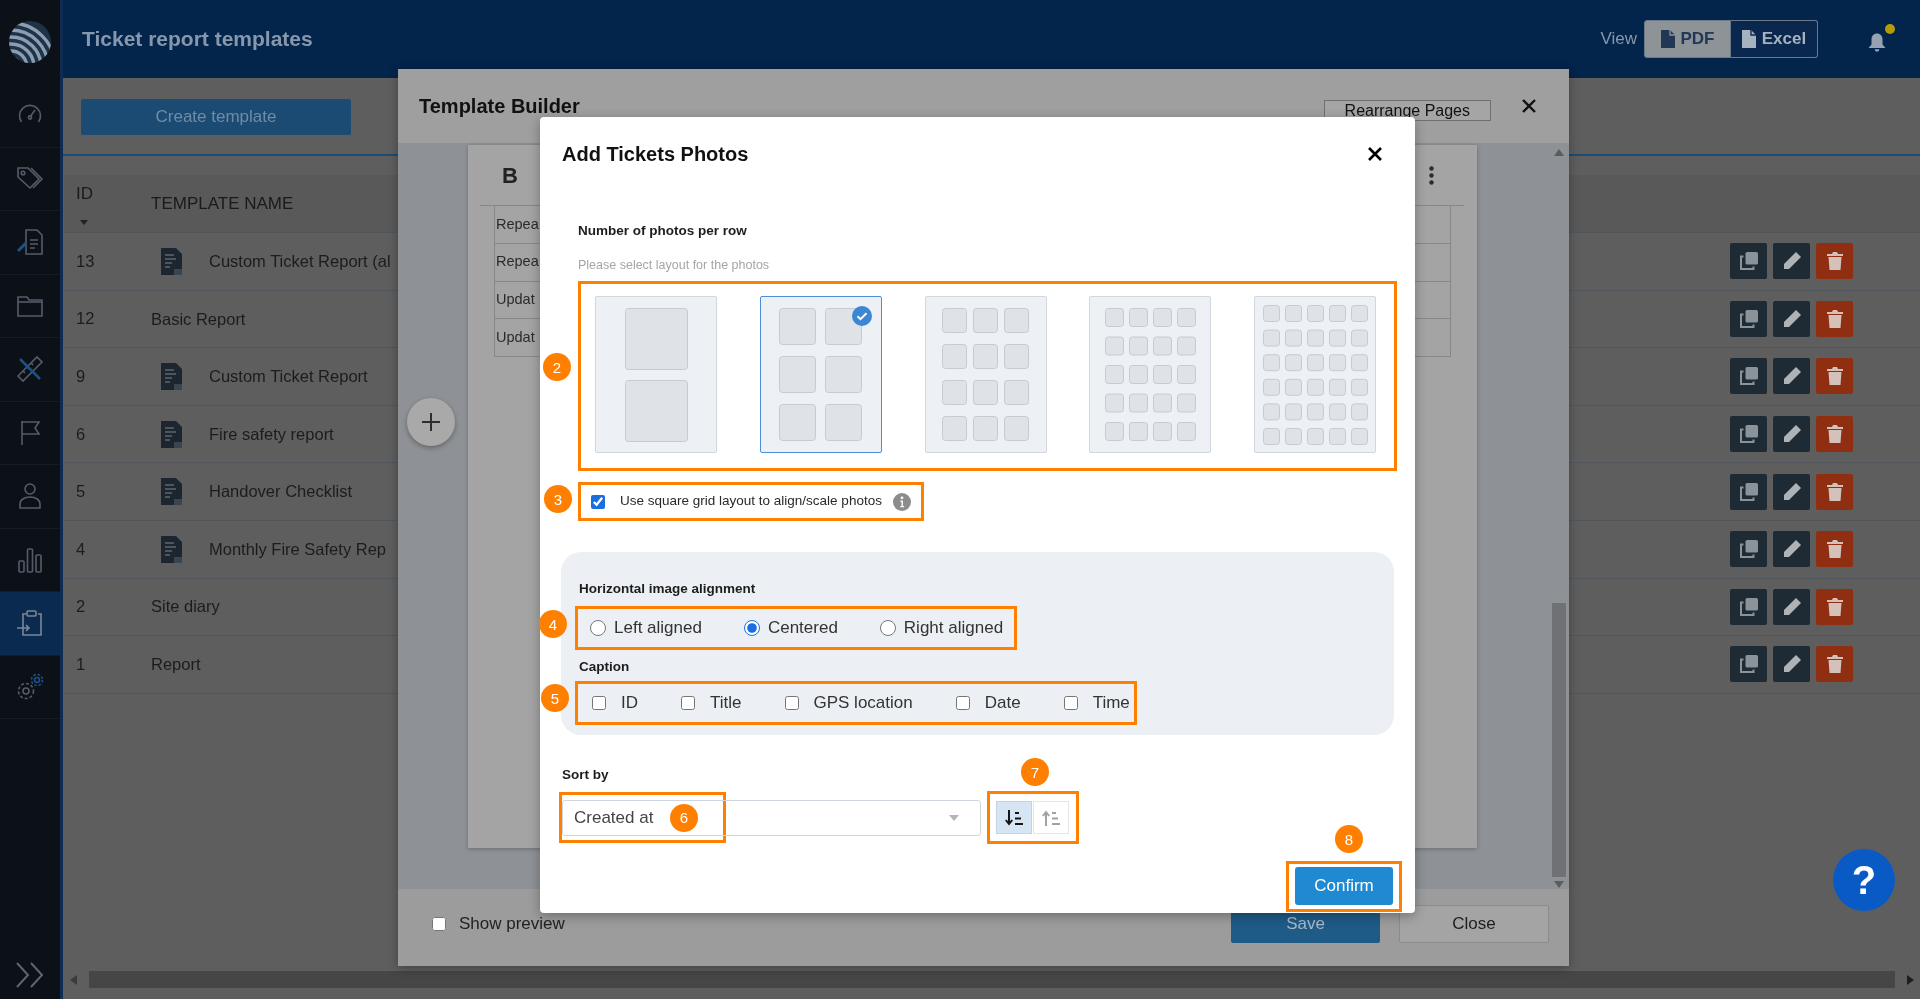  Describe the element at coordinates (81, 606) in the screenshot. I see `template-id: 2` at that location.